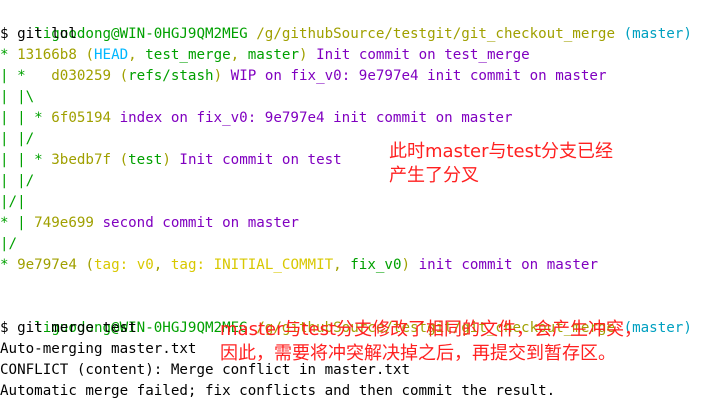 The height and width of the screenshot is (413, 707). What do you see at coordinates (17, 223) in the screenshot?
I see `graph-edges: * |` at bounding box center [17, 223].